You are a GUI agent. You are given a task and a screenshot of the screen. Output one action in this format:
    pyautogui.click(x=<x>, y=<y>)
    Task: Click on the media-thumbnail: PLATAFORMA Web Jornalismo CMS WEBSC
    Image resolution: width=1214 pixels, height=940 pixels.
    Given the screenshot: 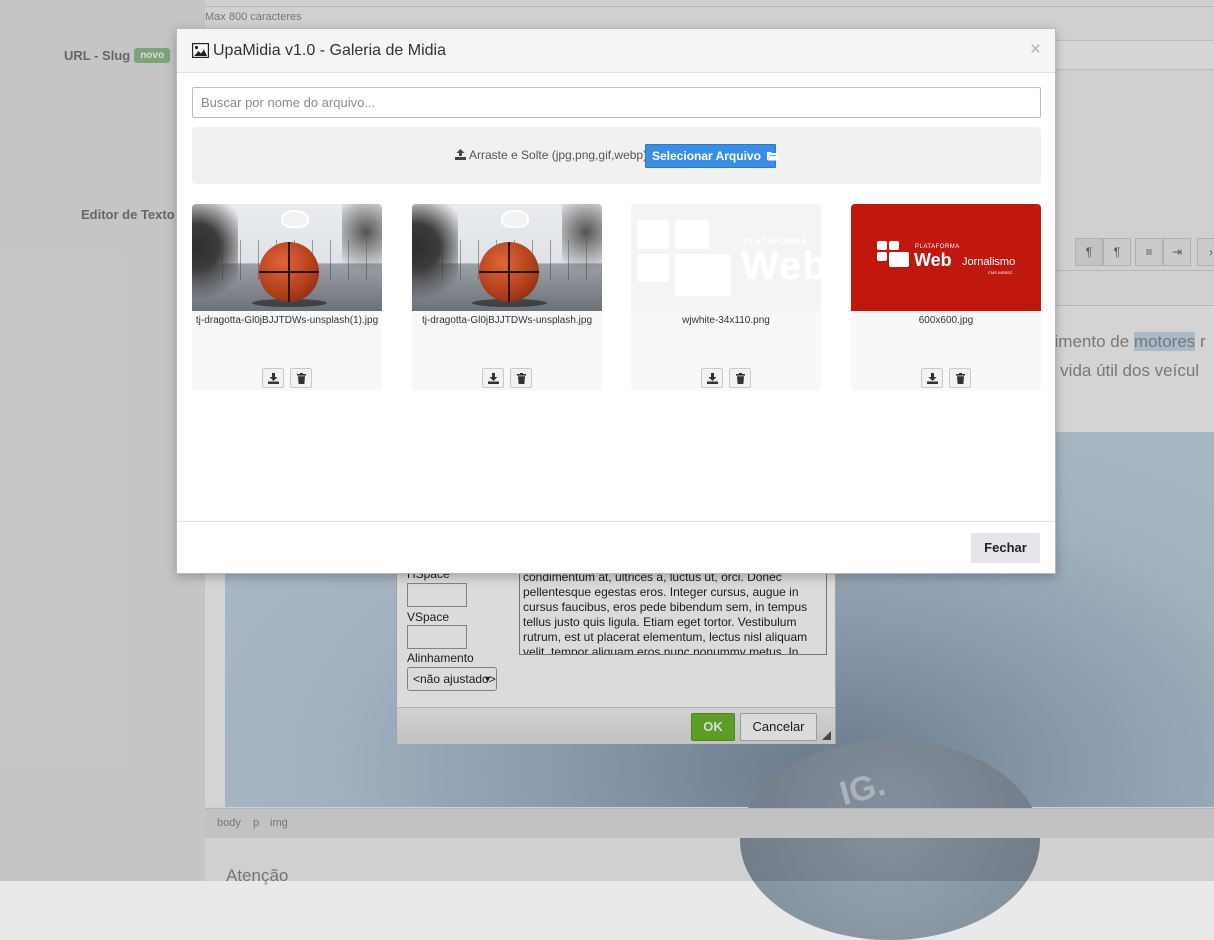 What is the action you would take?
    pyautogui.click(x=946, y=257)
    